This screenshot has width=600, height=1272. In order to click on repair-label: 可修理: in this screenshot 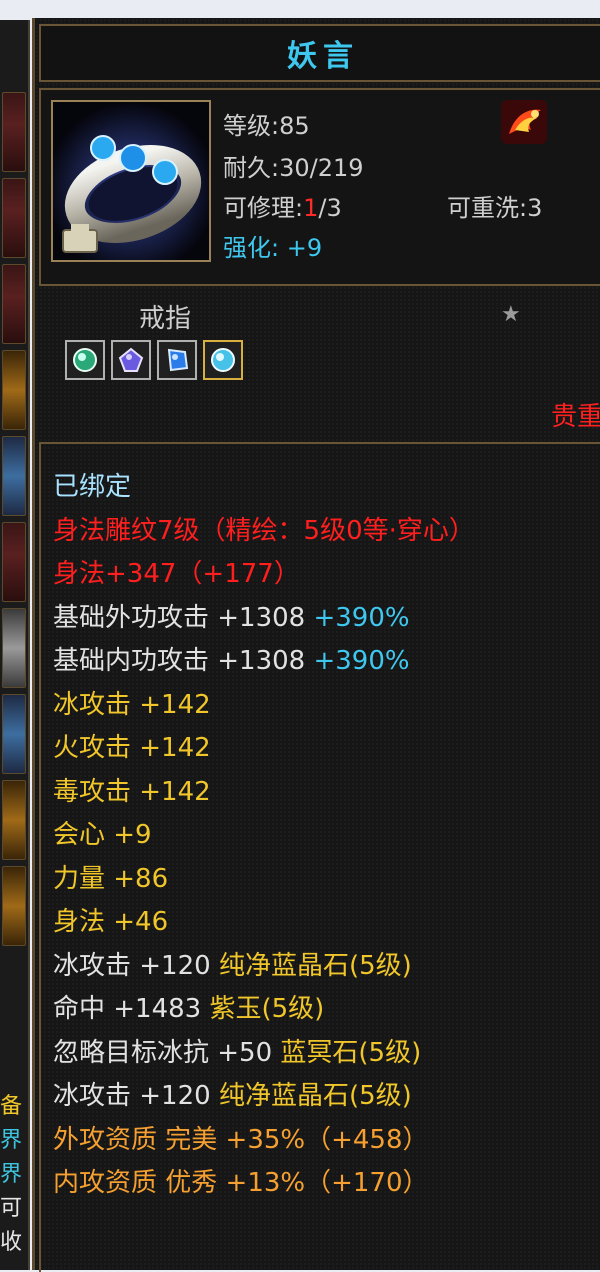, I will do `click(263, 208)`.